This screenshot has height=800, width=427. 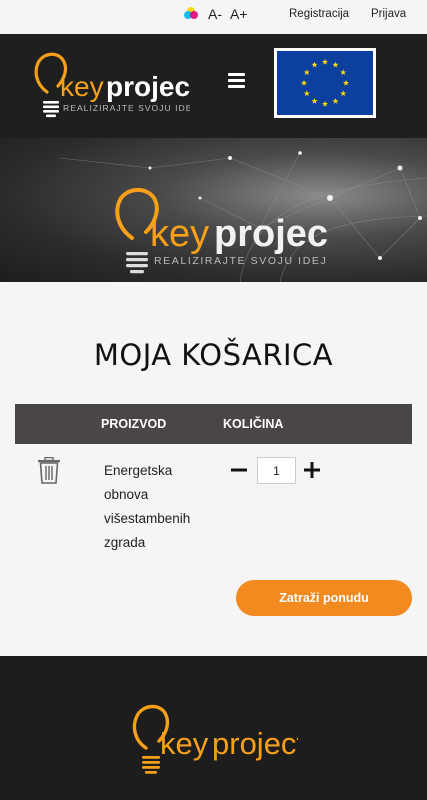 What do you see at coordinates (126, 108) in the screenshot?
I see `logo-tagline: REALIZIRAJTE SVOJU IDEJU` at bounding box center [126, 108].